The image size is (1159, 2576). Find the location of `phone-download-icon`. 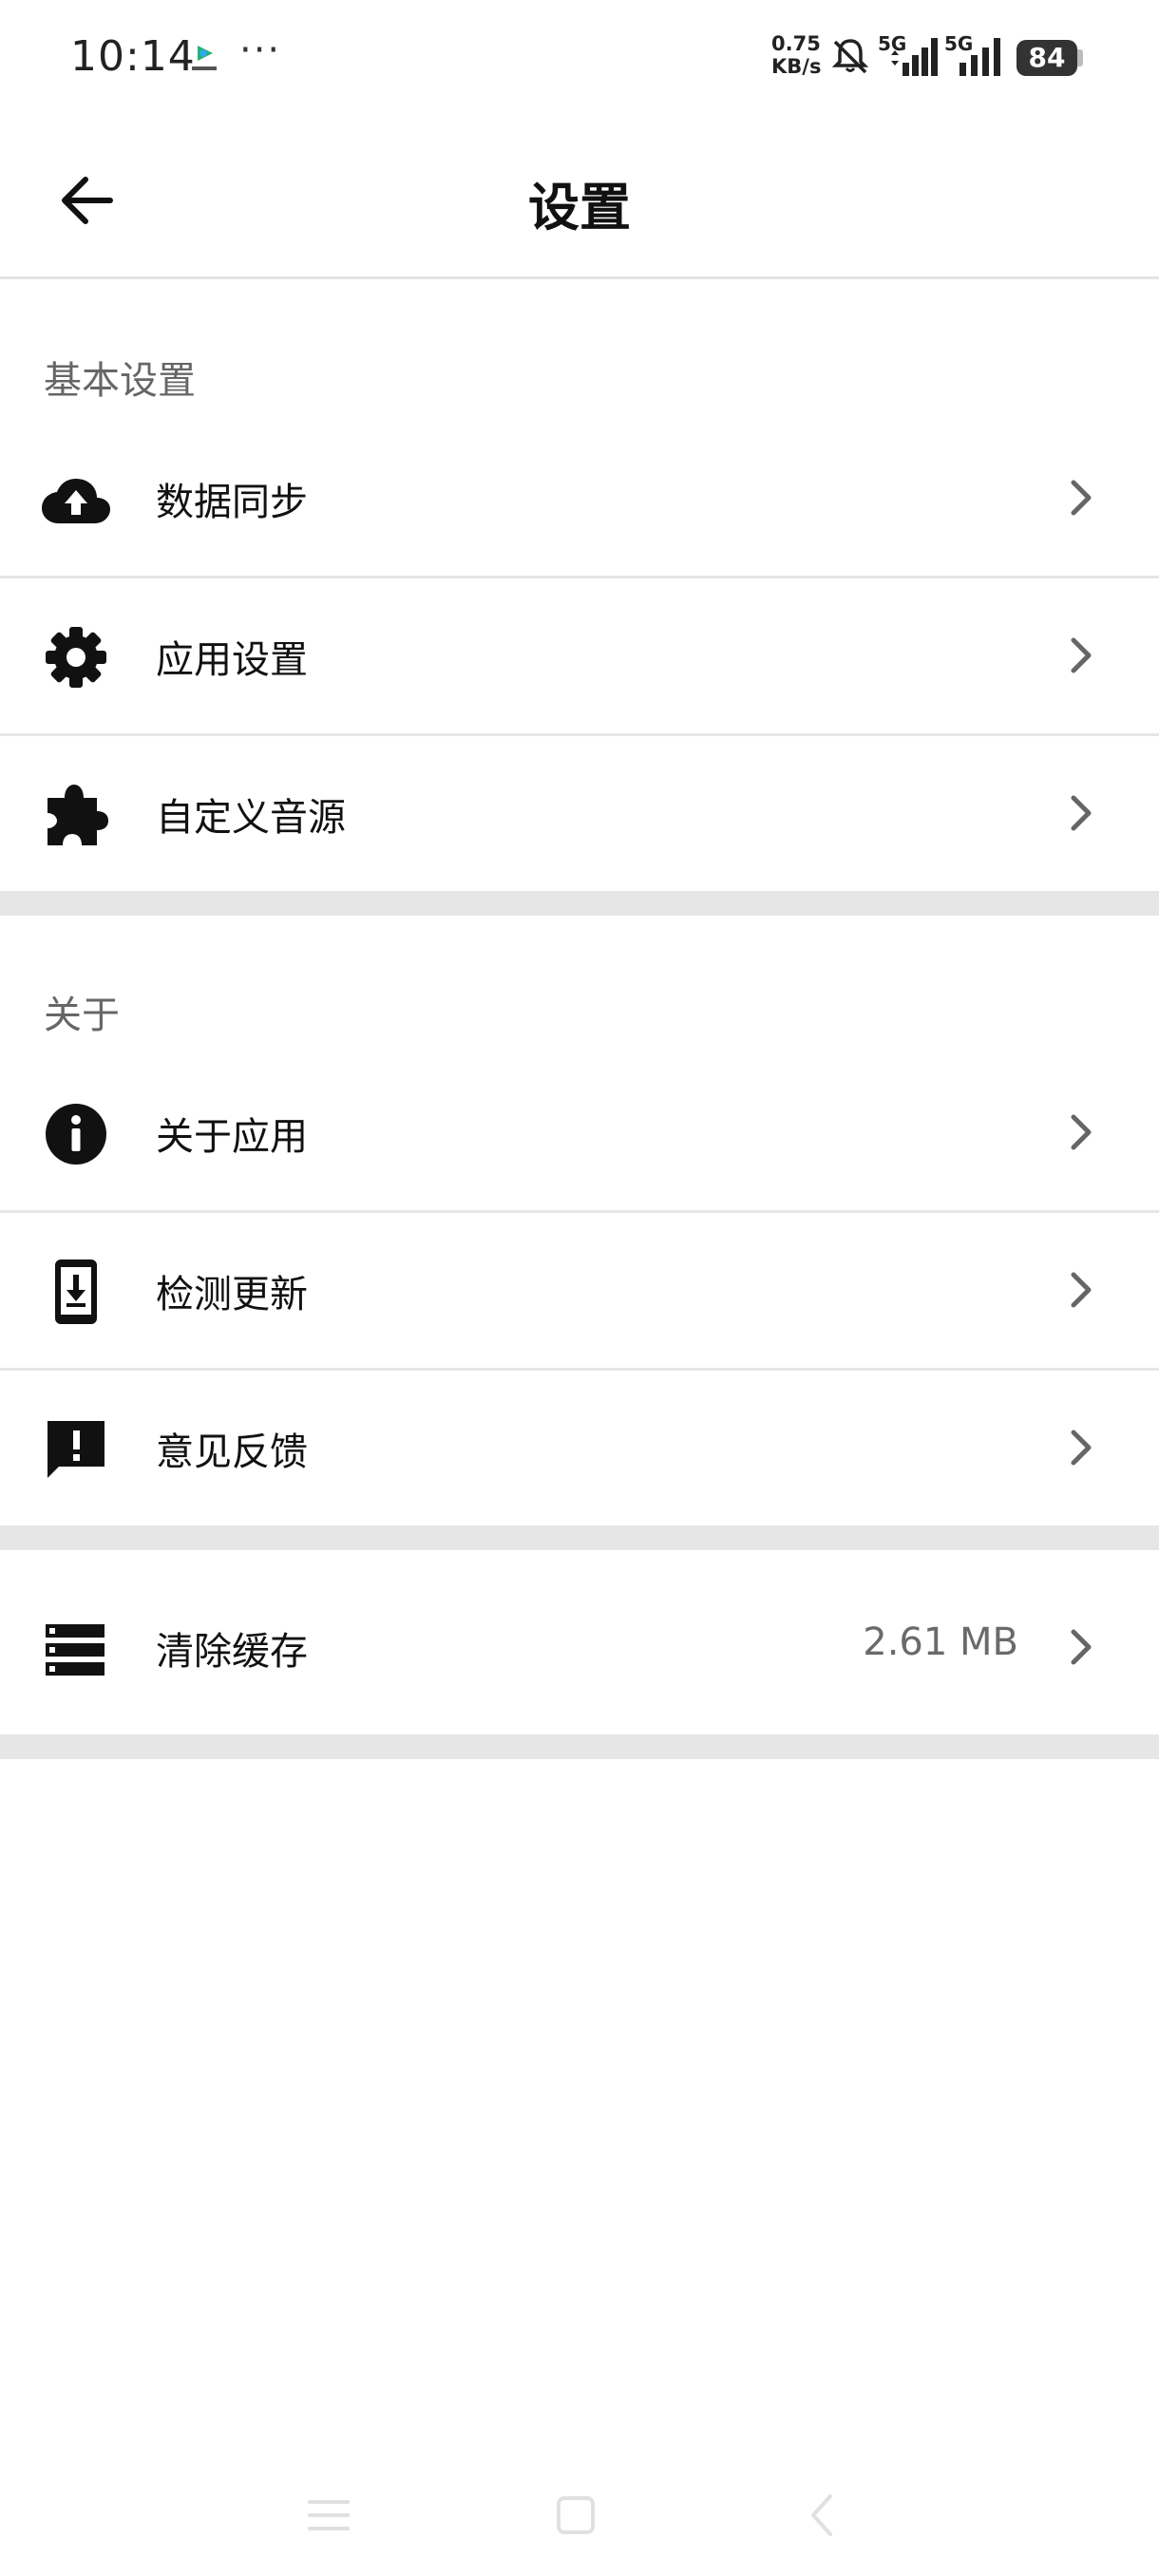

phone-download-icon is located at coordinates (76, 1292).